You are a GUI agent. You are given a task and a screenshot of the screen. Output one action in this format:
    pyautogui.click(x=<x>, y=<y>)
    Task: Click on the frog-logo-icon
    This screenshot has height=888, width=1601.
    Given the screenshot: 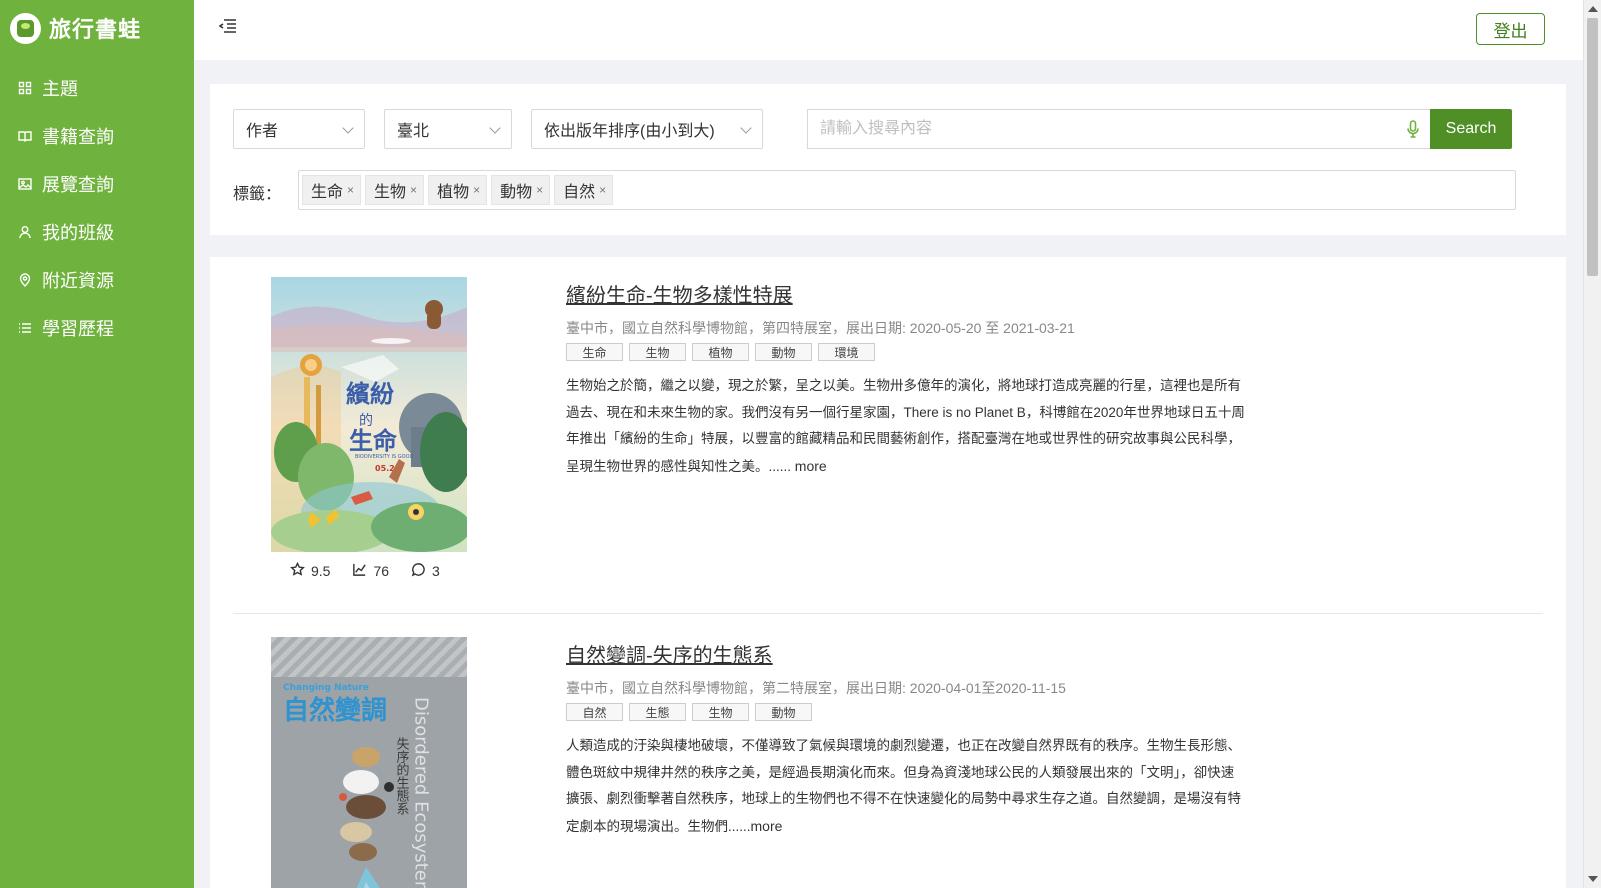 What is the action you would take?
    pyautogui.click(x=25, y=28)
    